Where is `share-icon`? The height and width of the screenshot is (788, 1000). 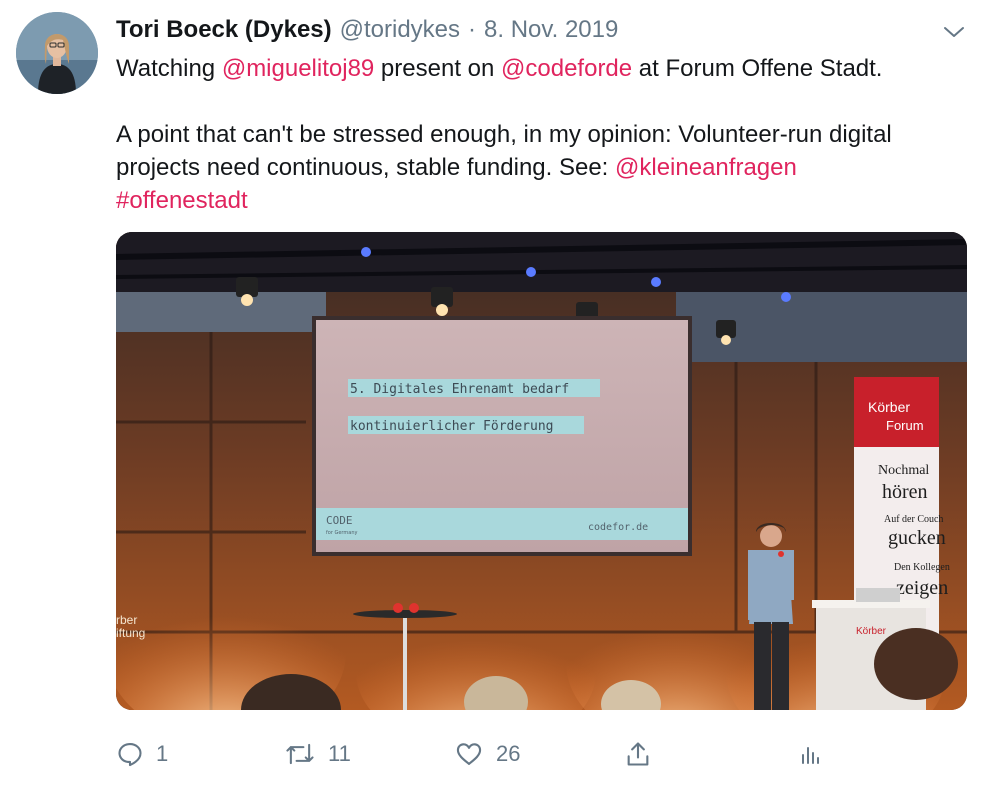 share-icon is located at coordinates (638, 754).